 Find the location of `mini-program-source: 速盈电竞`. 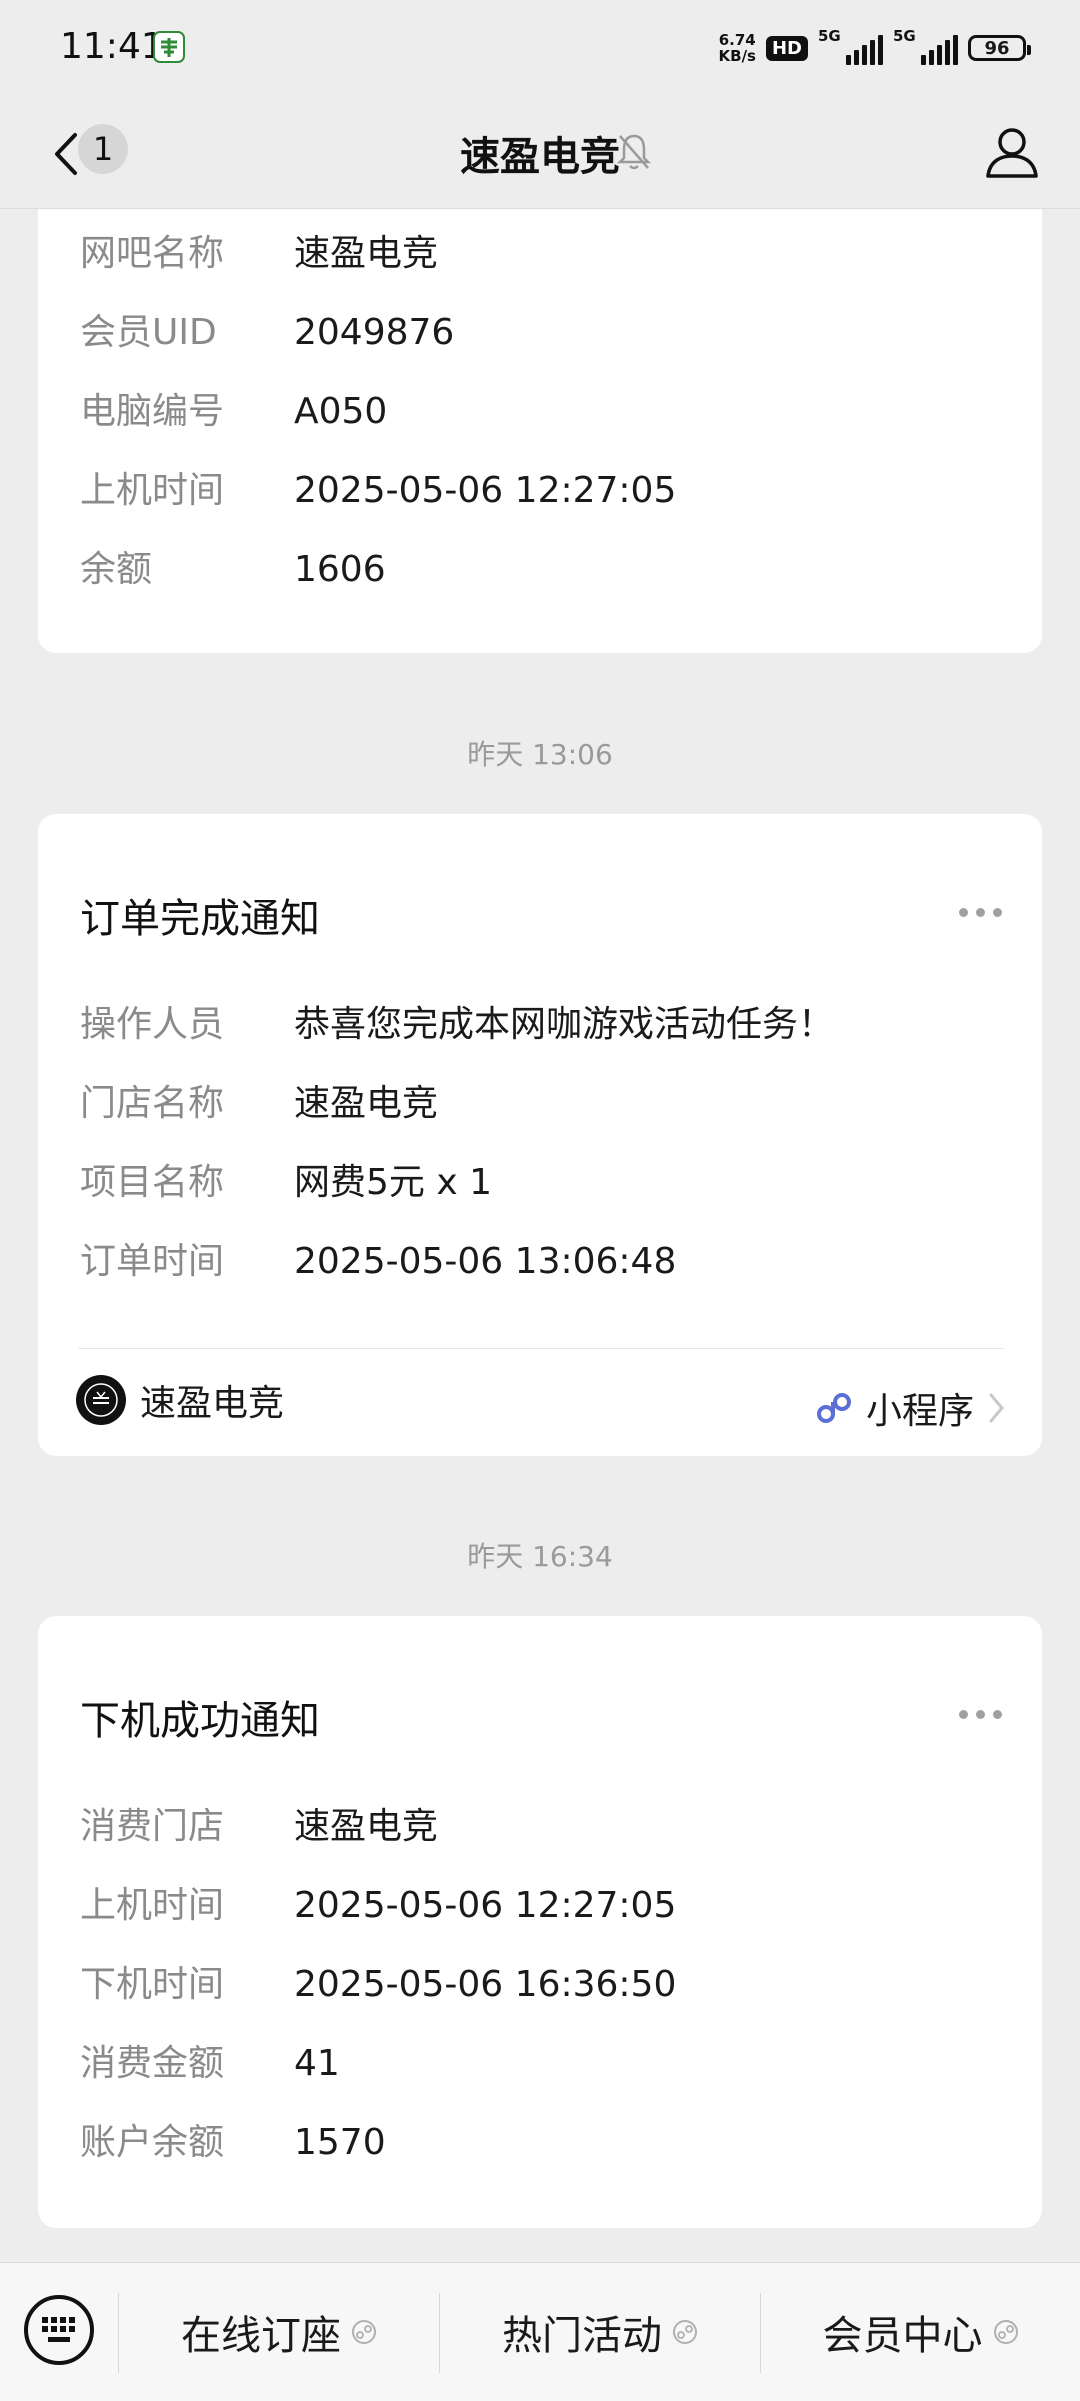

mini-program-source: 速盈电竞 is located at coordinates (180, 1400).